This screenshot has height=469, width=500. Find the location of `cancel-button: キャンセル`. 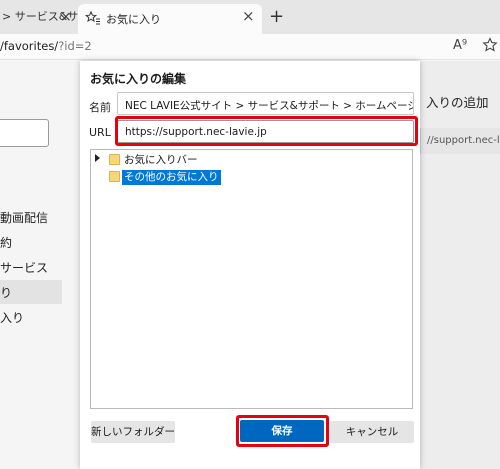

cancel-button: キャンセル is located at coordinates (372, 432).